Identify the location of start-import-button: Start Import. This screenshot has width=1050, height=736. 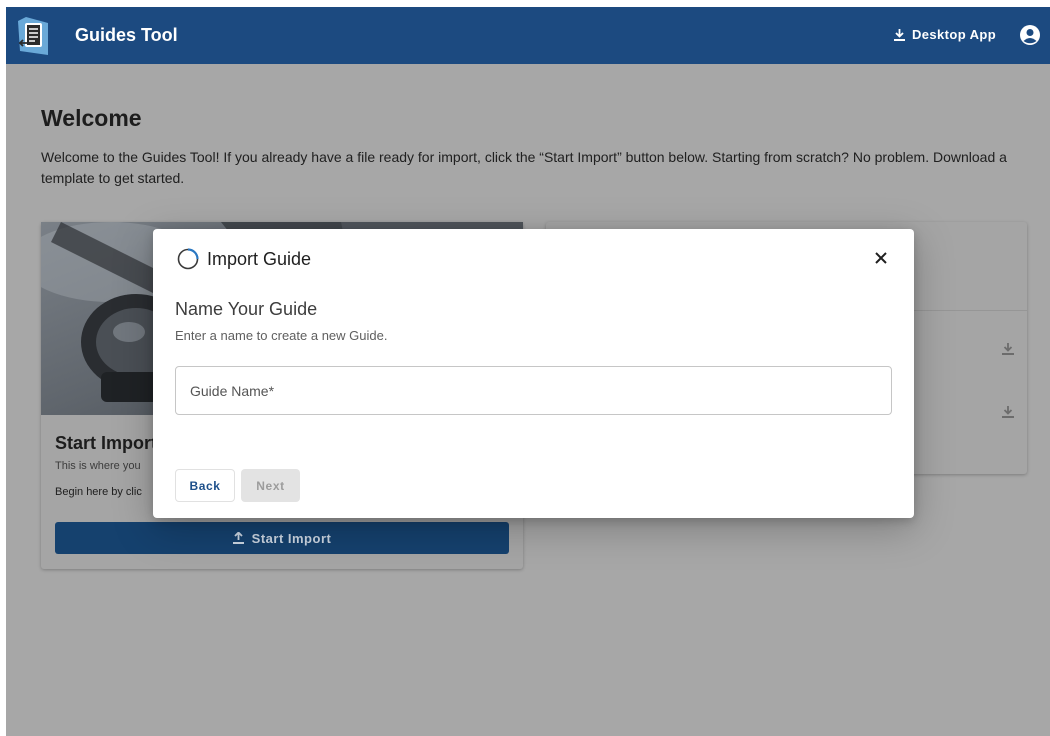
(282, 538).